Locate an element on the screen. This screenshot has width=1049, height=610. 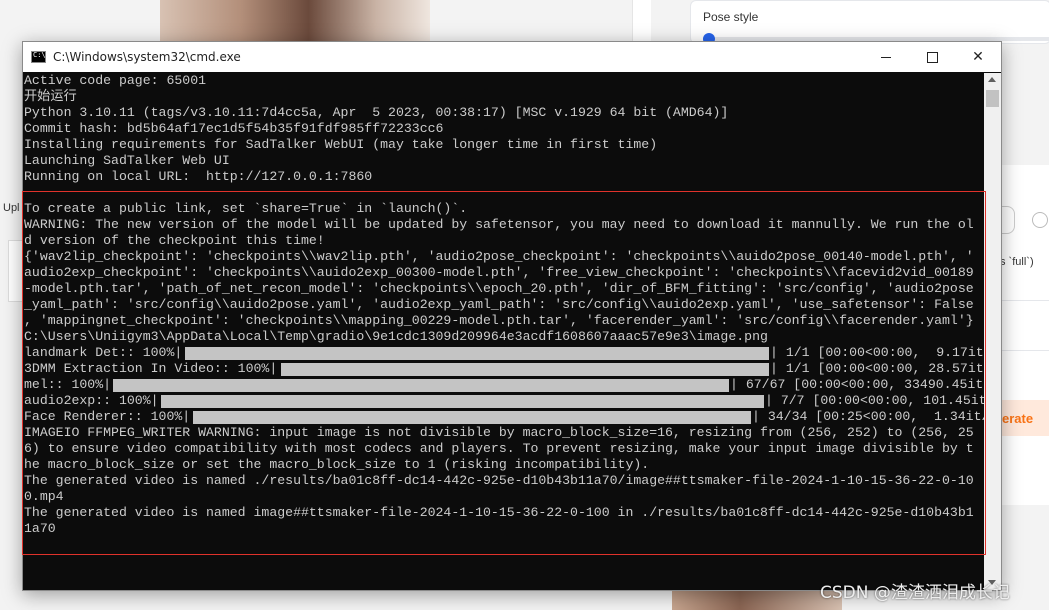
maximize-button is located at coordinates (932, 57).